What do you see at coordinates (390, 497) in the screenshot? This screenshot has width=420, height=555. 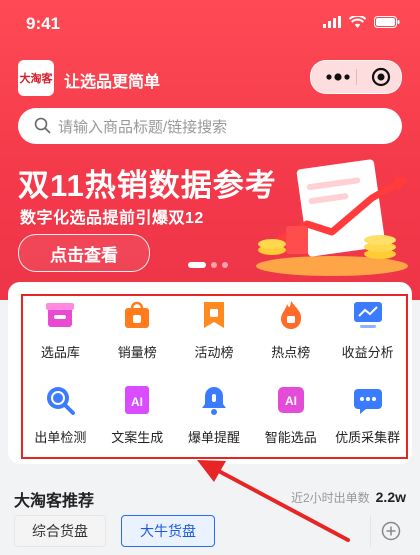 I see `recommend-meta-value: 2.2w` at bounding box center [390, 497].